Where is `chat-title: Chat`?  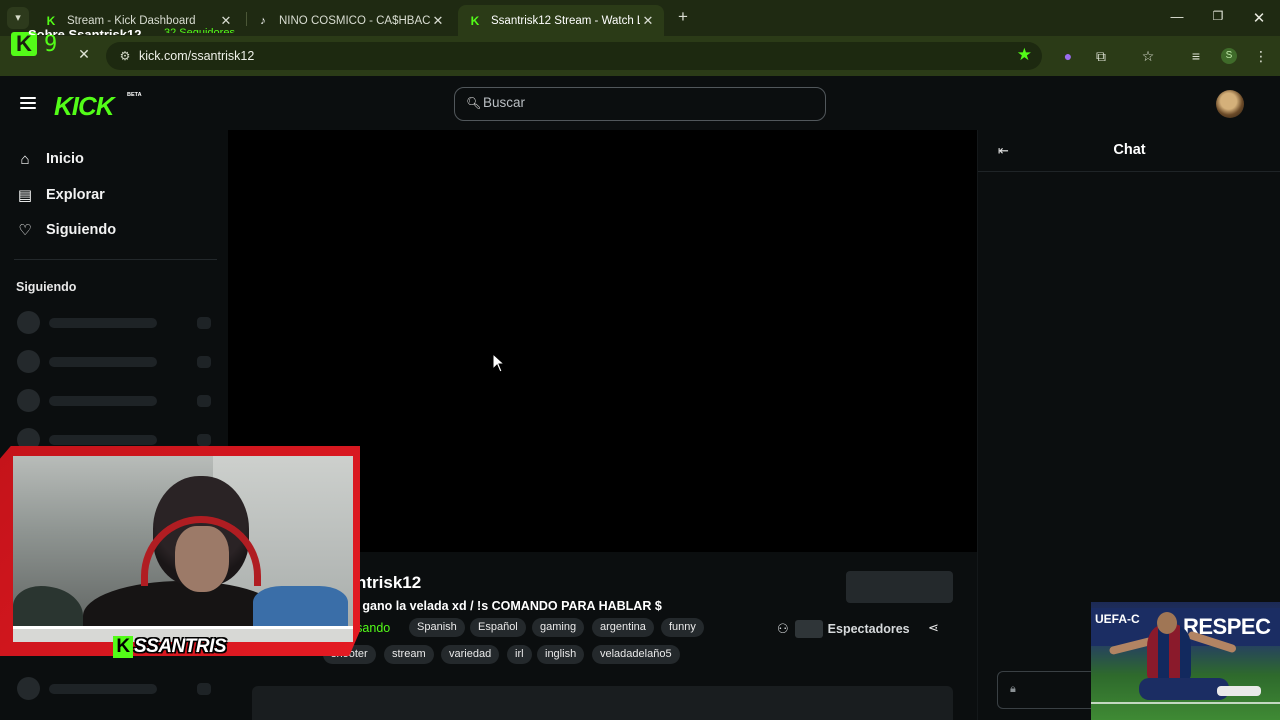 chat-title: Chat is located at coordinates (1129, 150).